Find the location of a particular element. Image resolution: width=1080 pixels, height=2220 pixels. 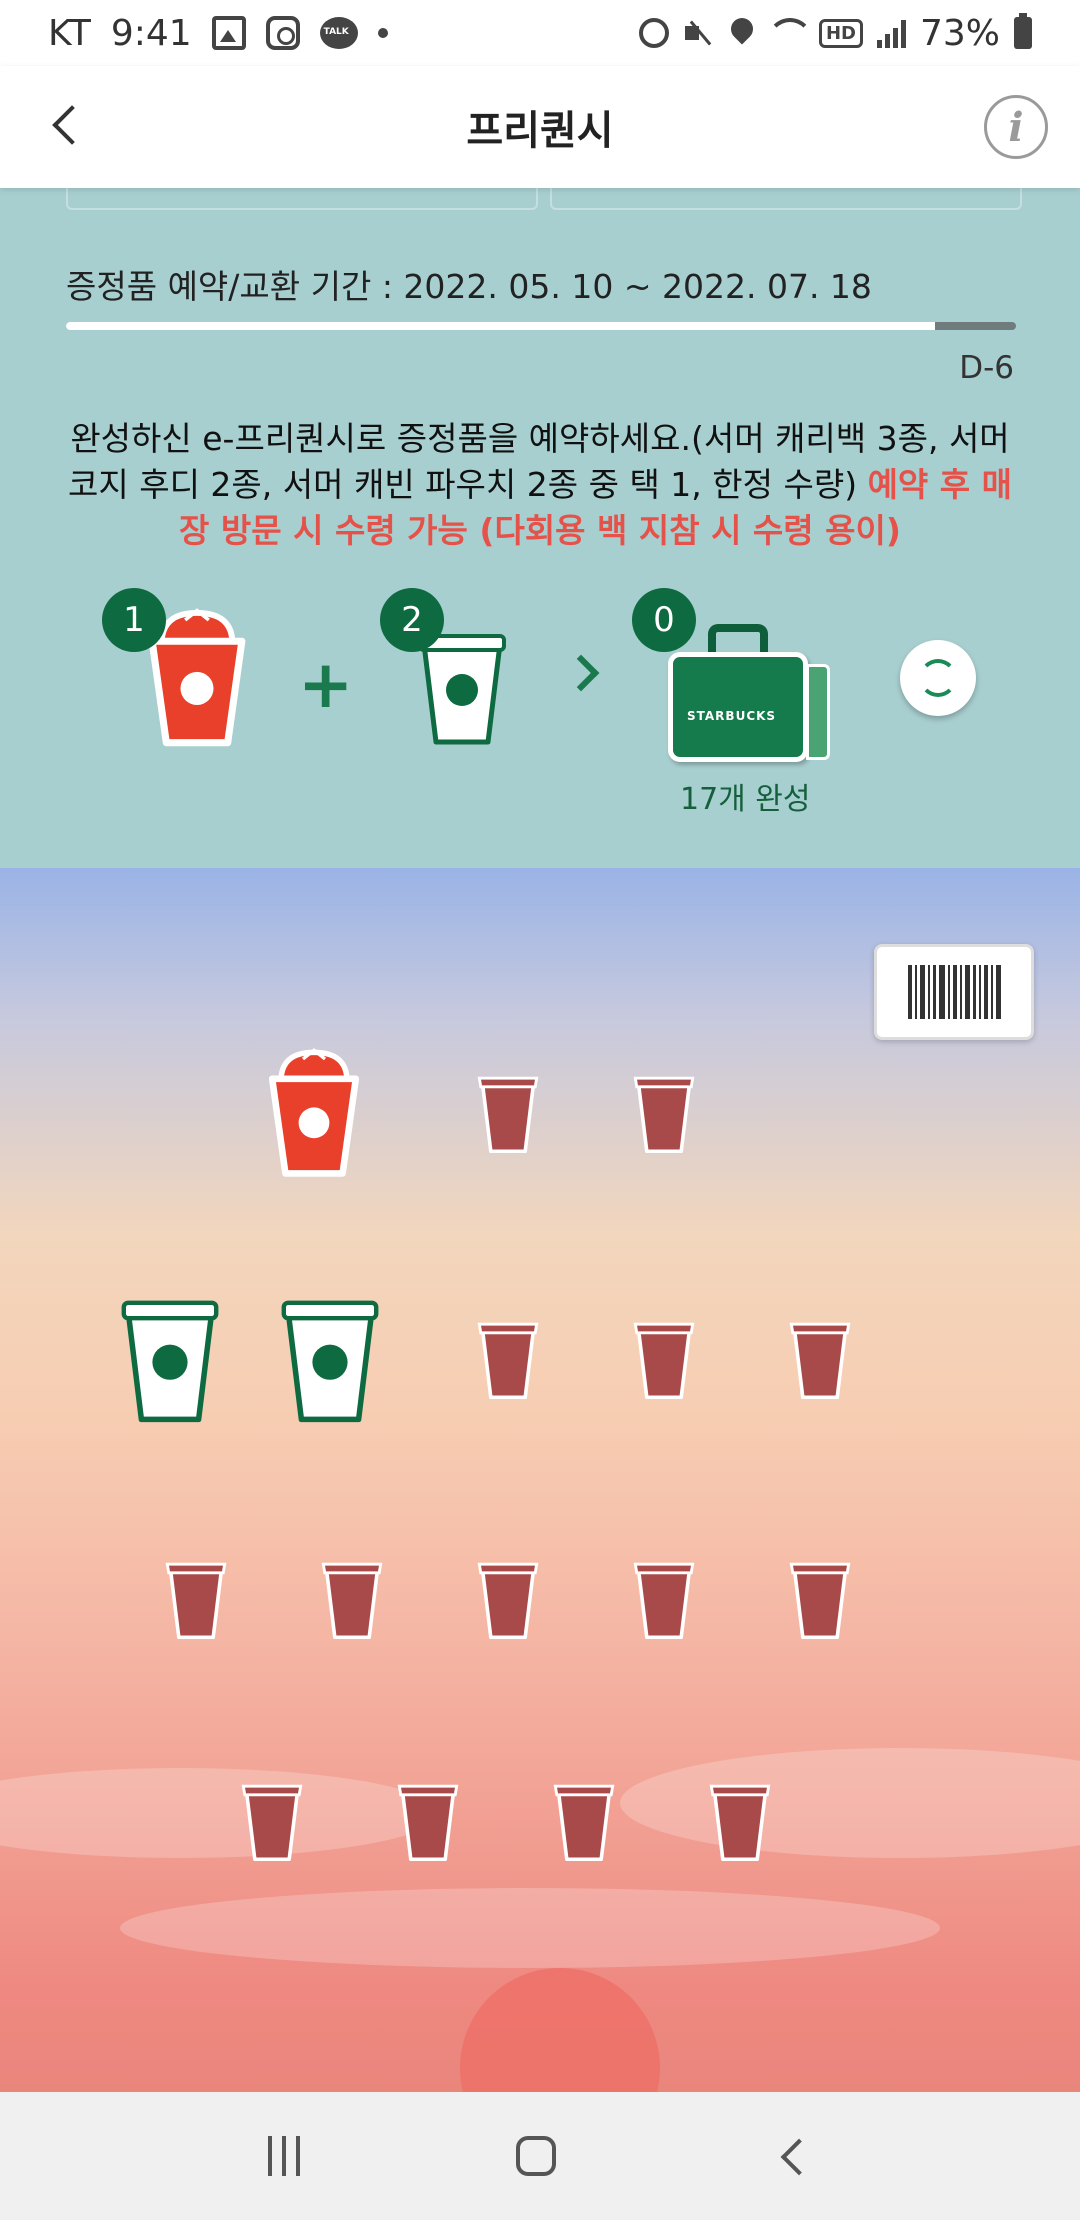

green-cup-count-badge: 2 is located at coordinates (412, 620).